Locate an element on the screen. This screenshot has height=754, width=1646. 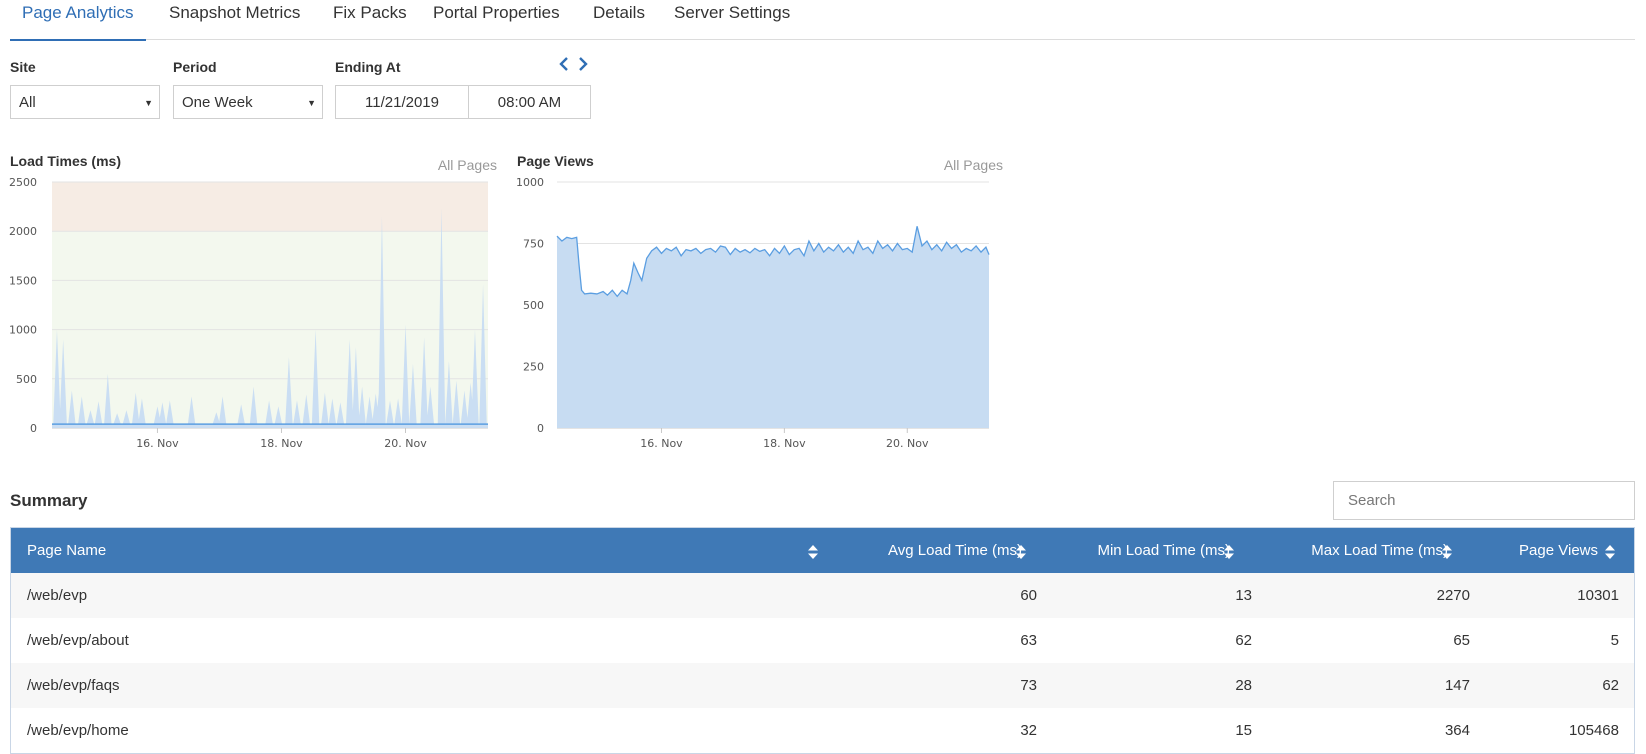
cell-page-views: 5 is located at coordinates (1614, 640).